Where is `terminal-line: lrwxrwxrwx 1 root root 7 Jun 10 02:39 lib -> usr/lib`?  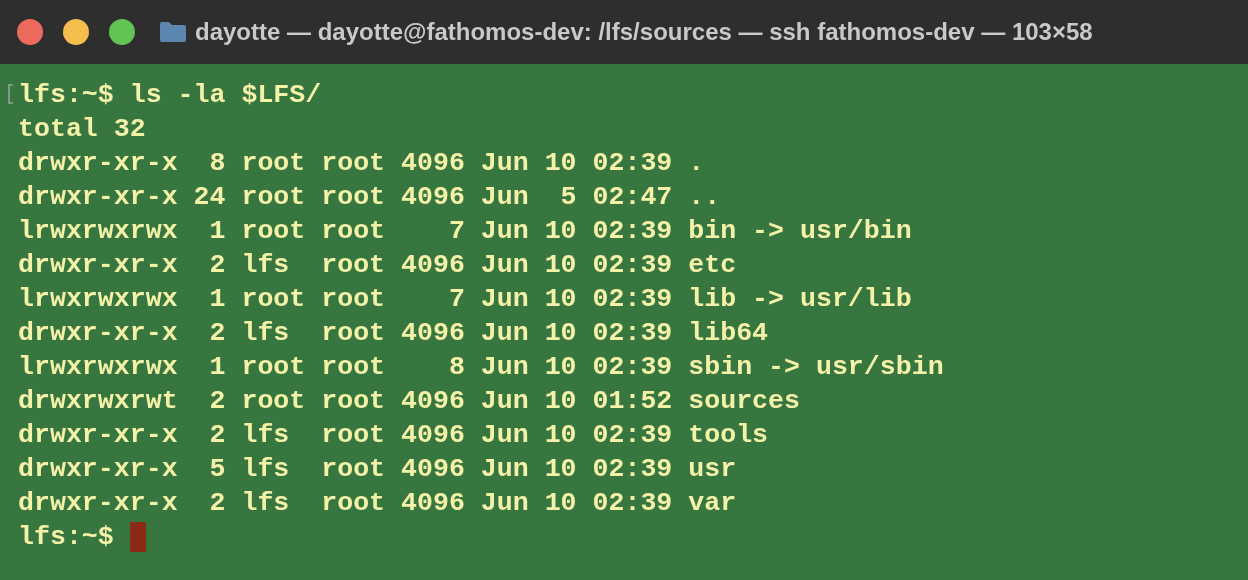 terminal-line: lrwxrwxrwx 1 root root 7 Jun 10 02:39 lib -> usr/lib is located at coordinates (465, 299).